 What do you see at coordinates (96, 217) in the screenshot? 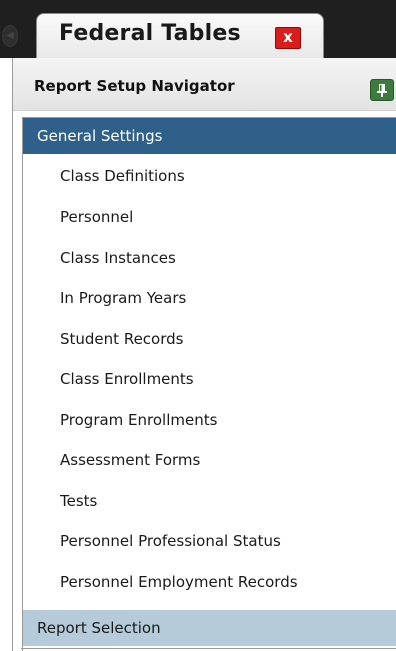
I see `nav-item-personnel: Personnel` at bounding box center [96, 217].